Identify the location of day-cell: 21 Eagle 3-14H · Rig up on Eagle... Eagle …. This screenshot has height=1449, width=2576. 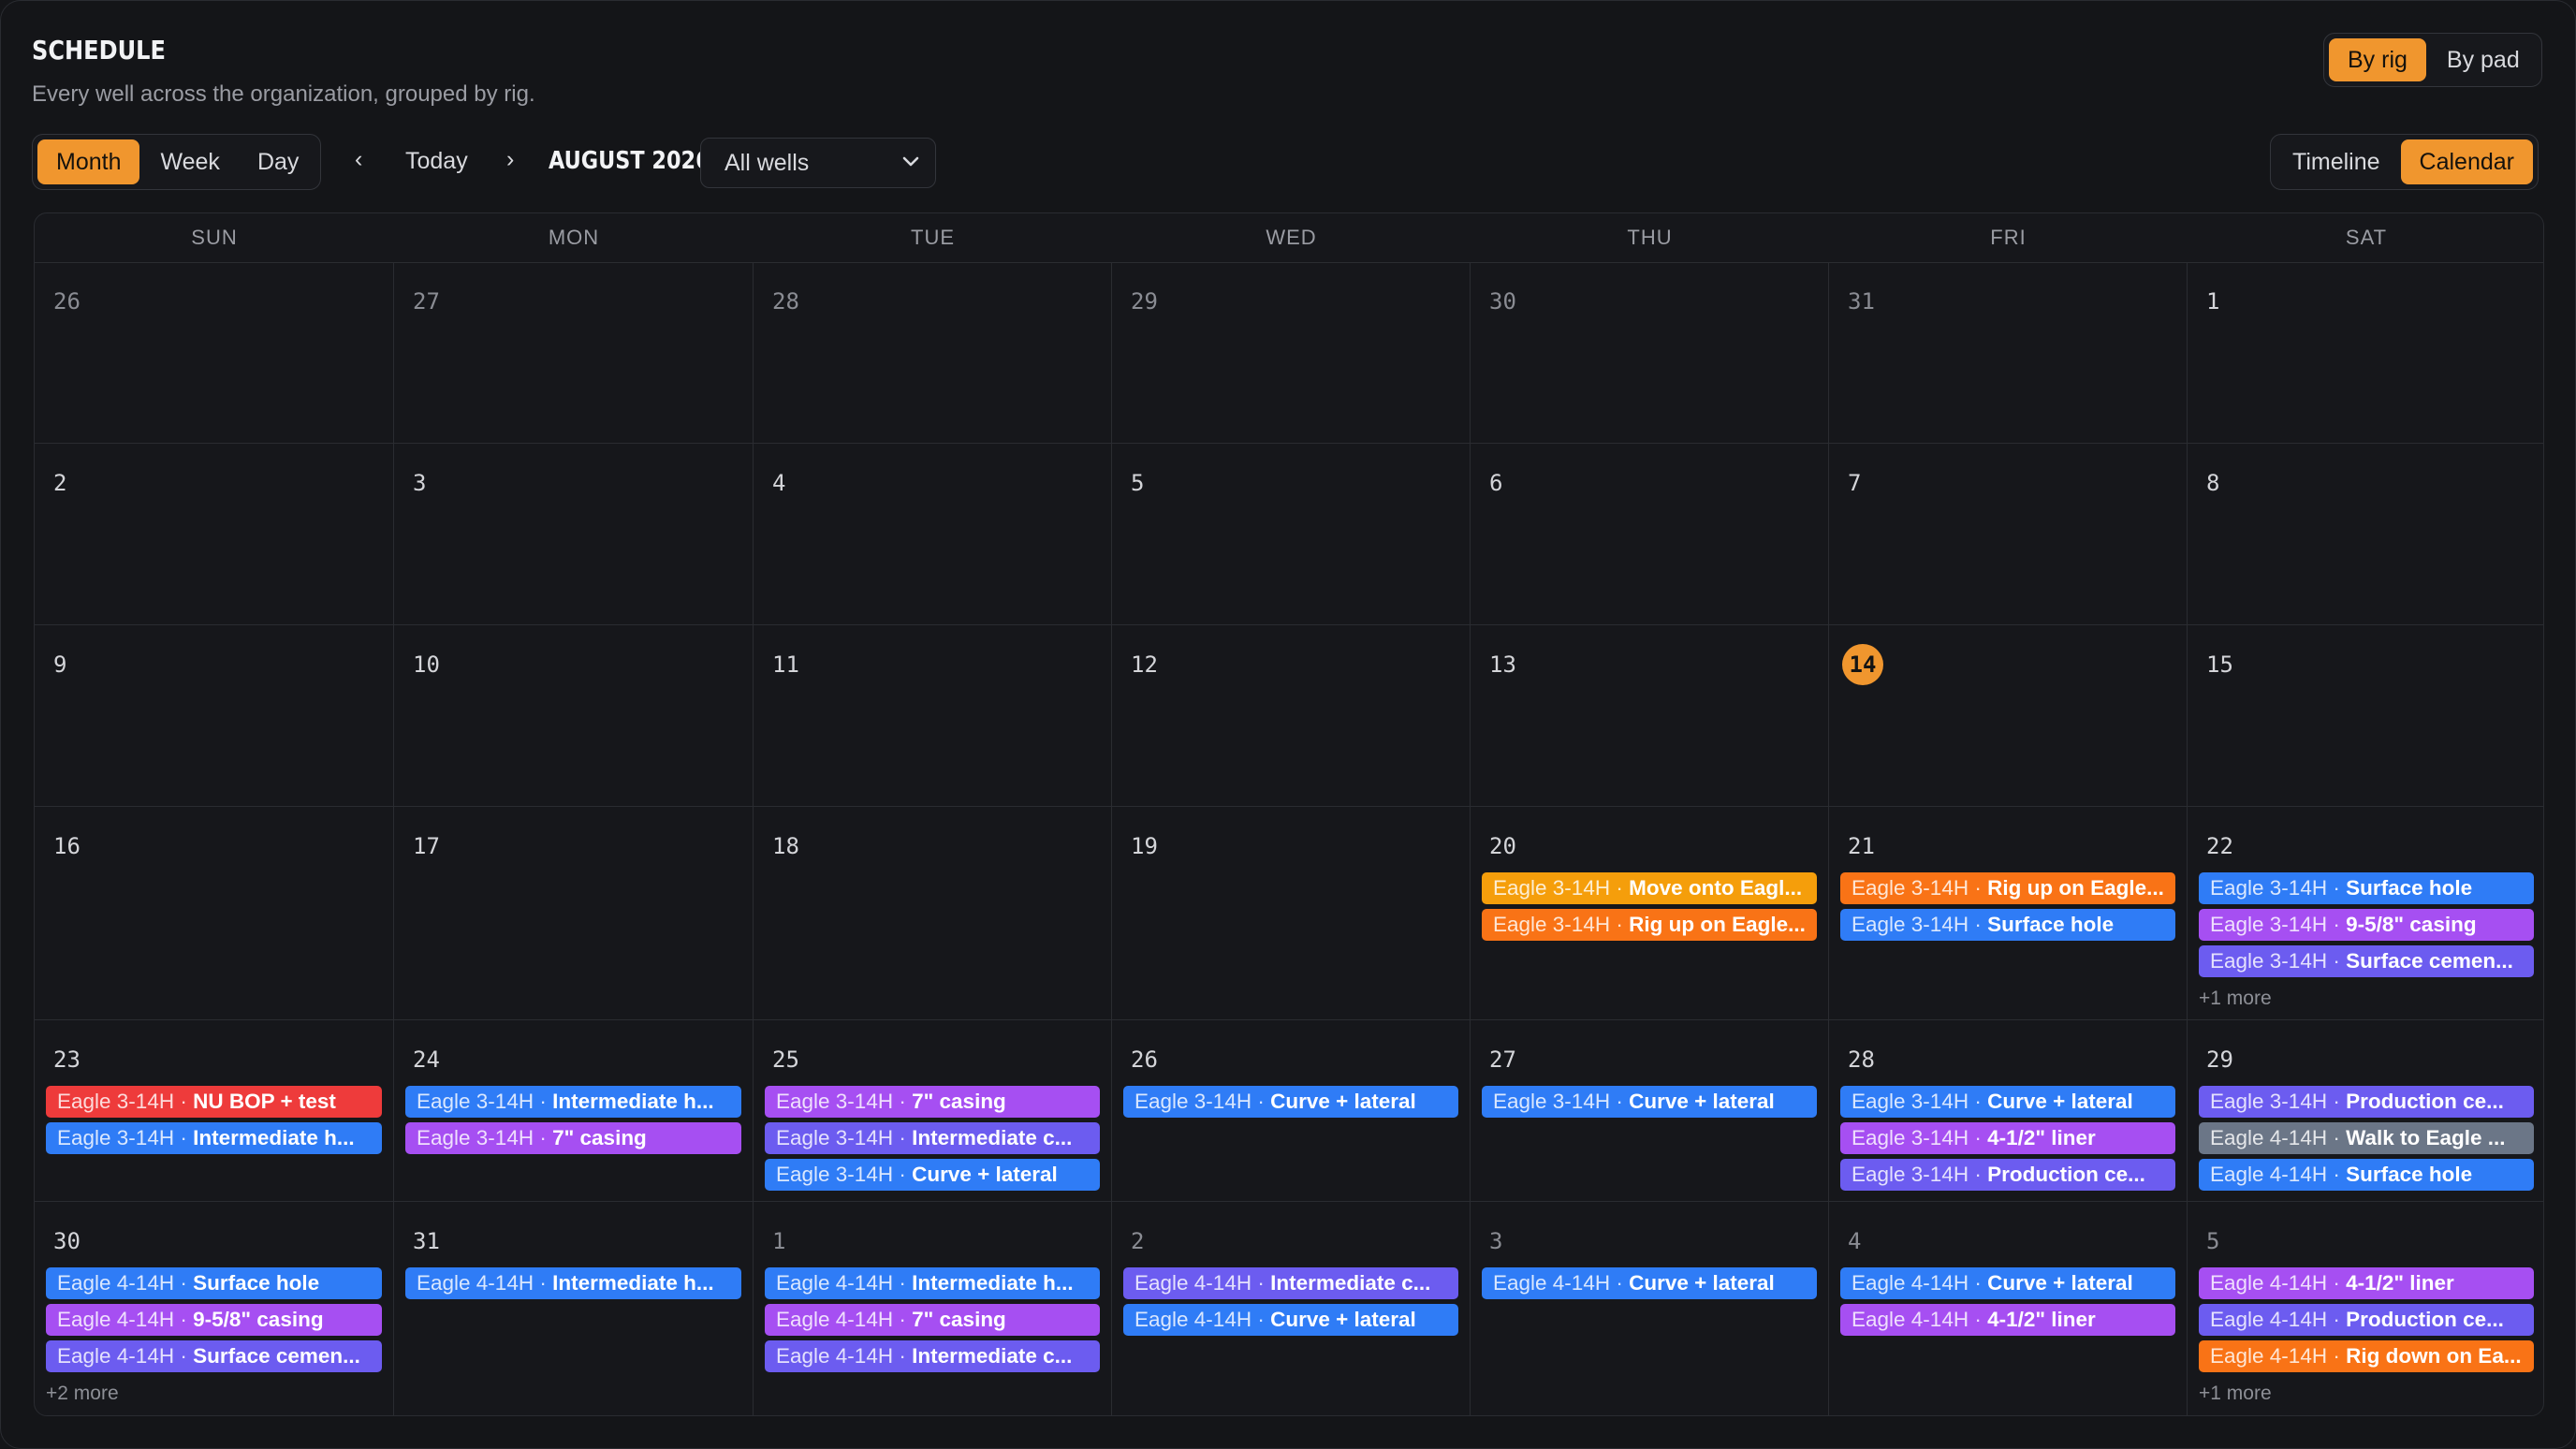
(2008, 913).